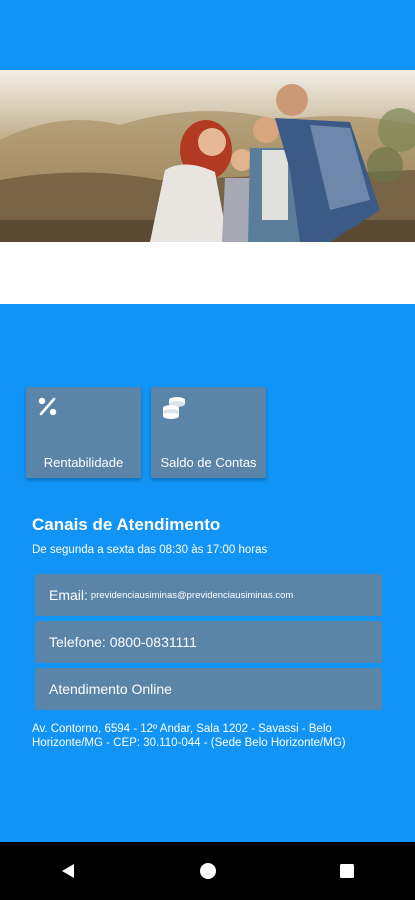 This screenshot has width=415, height=900. Describe the element at coordinates (68, 595) in the screenshot. I see `email-label: Email:` at that location.